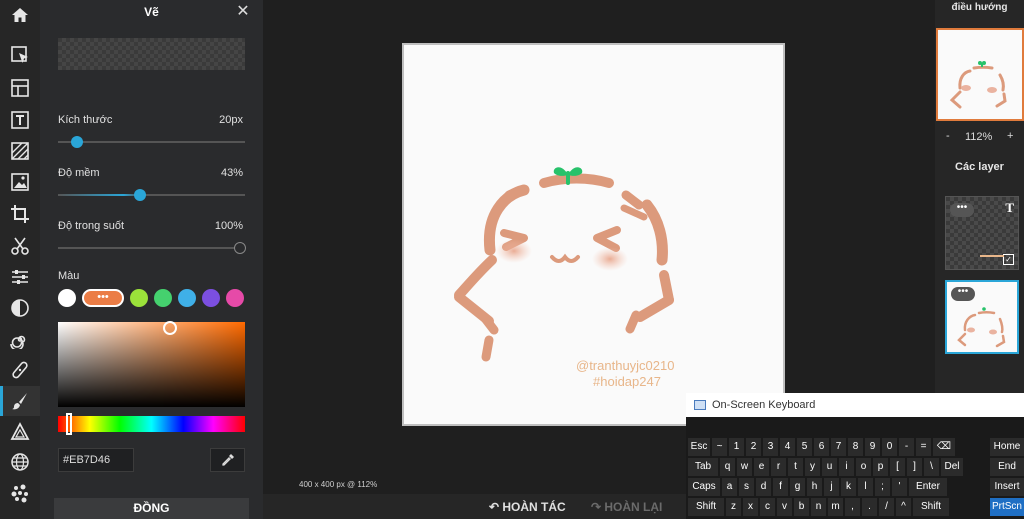  What do you see at coordinates (767, 507) in the screenshot?
I see `osk-key: c` at bounding box center [767, 507].